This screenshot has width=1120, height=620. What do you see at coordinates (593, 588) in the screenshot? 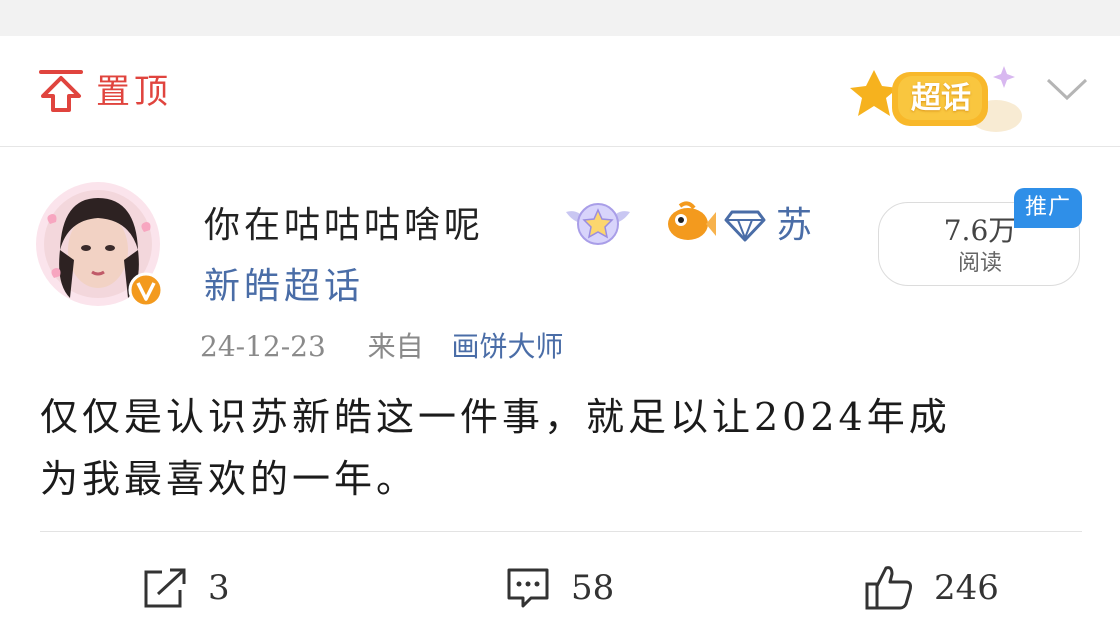
I see `comment-count: 58` at bounding box center [593, 588].